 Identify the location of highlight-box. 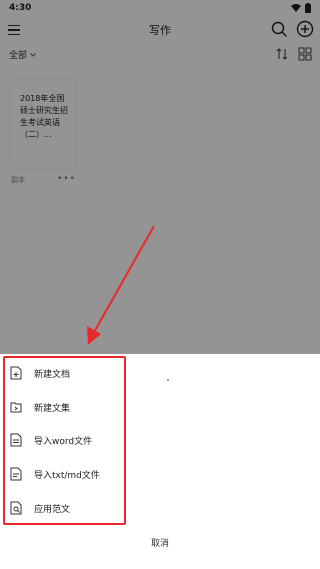
(64, 440).